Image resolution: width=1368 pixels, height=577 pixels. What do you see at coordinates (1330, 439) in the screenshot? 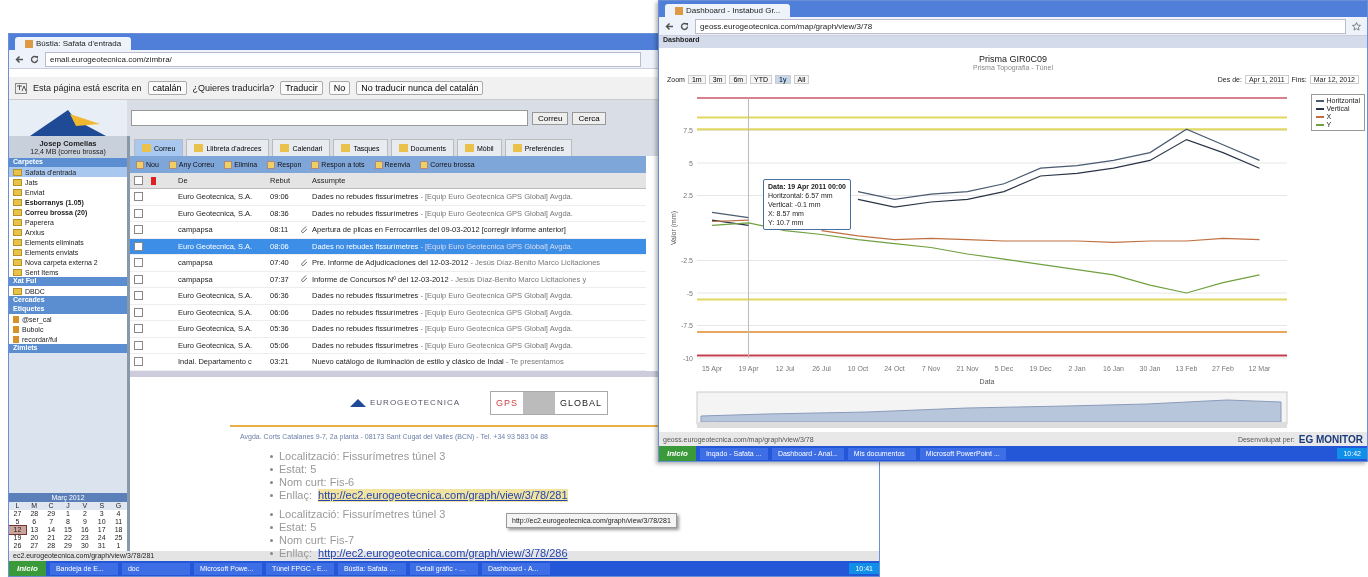
I see `brand-logo: EG MONITOR` at bounding box center [1330, 439].